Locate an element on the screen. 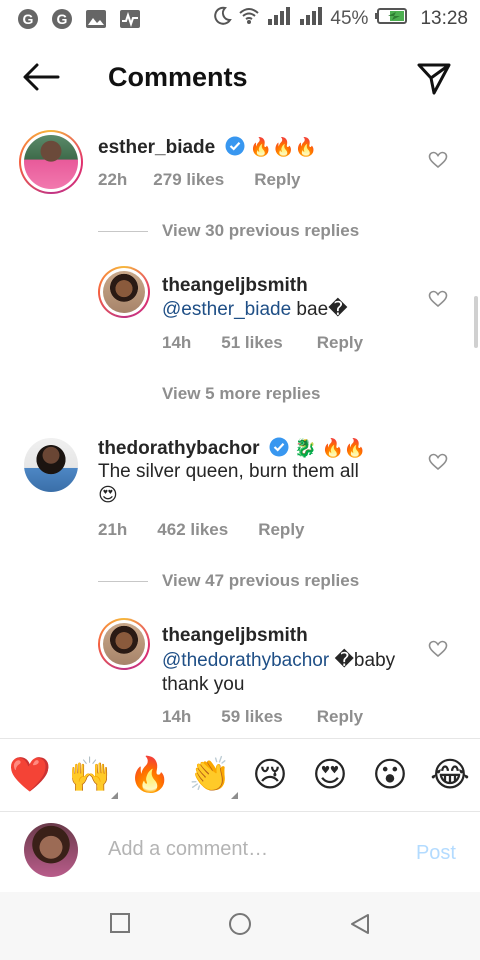 The height and width of the screenshot is (960, 480). emoji-surprised-button: 😮 is located at coordinates (390, 775).